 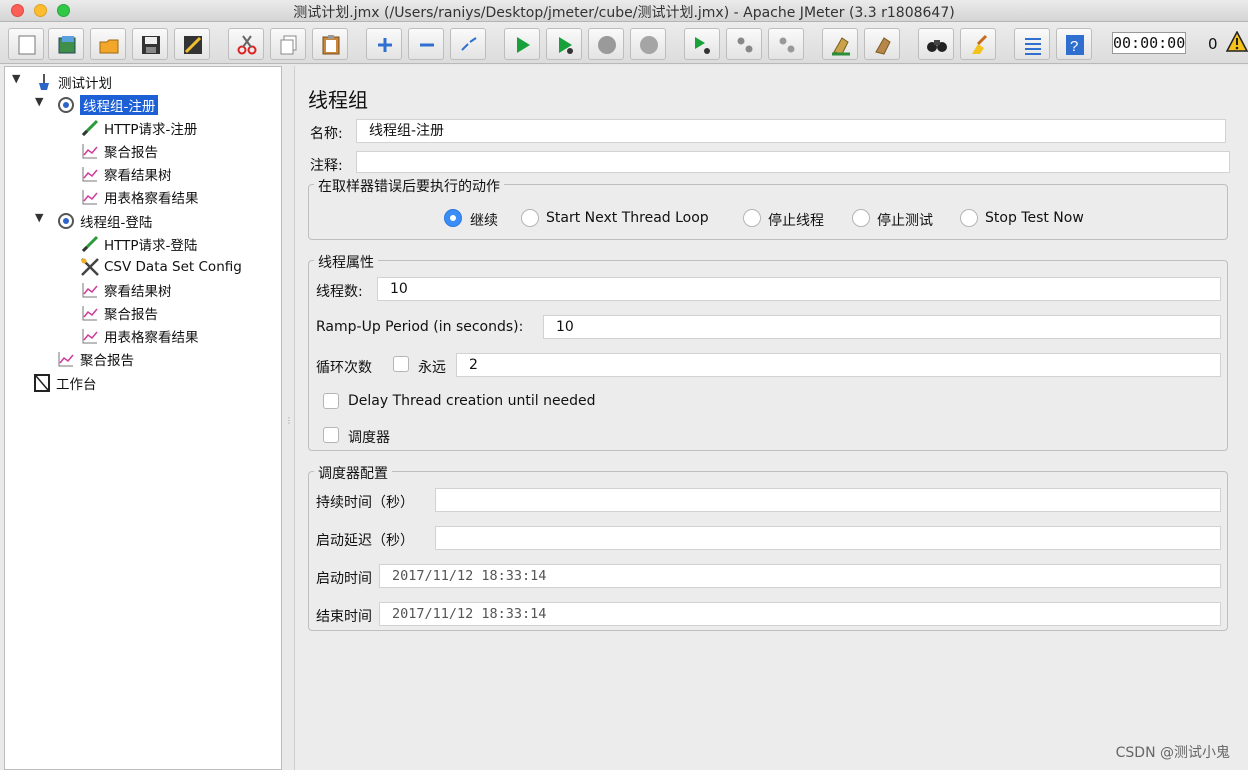 What do you see at coordinates (453, 218) in the screenshot?
I see `radio-continue` at bounding box center [453, 218].